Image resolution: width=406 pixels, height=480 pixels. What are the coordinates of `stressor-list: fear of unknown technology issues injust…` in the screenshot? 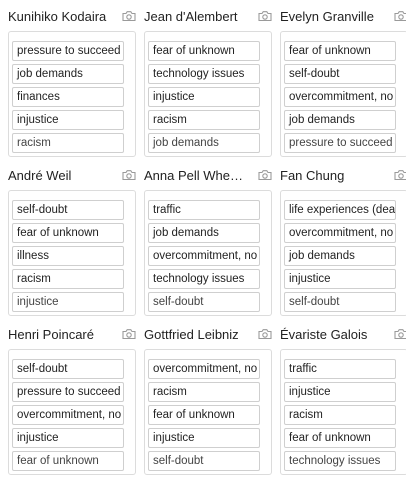 It's located at (208, 94).